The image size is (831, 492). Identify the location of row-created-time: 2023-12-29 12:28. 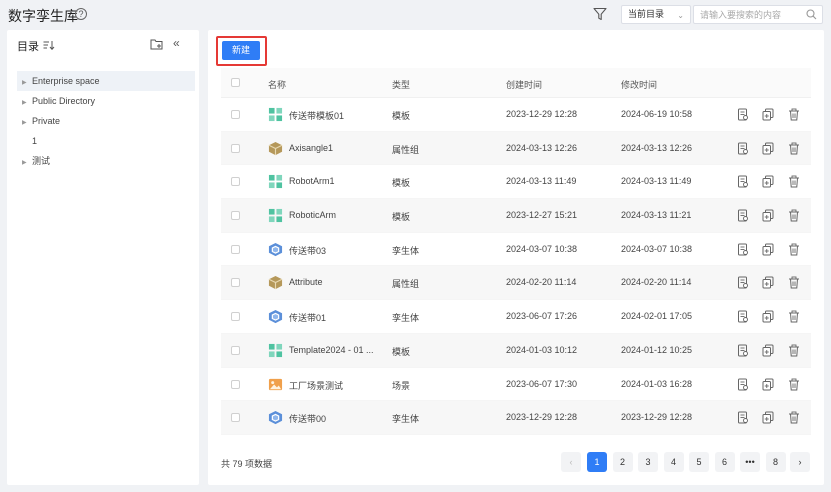
(542, 417).